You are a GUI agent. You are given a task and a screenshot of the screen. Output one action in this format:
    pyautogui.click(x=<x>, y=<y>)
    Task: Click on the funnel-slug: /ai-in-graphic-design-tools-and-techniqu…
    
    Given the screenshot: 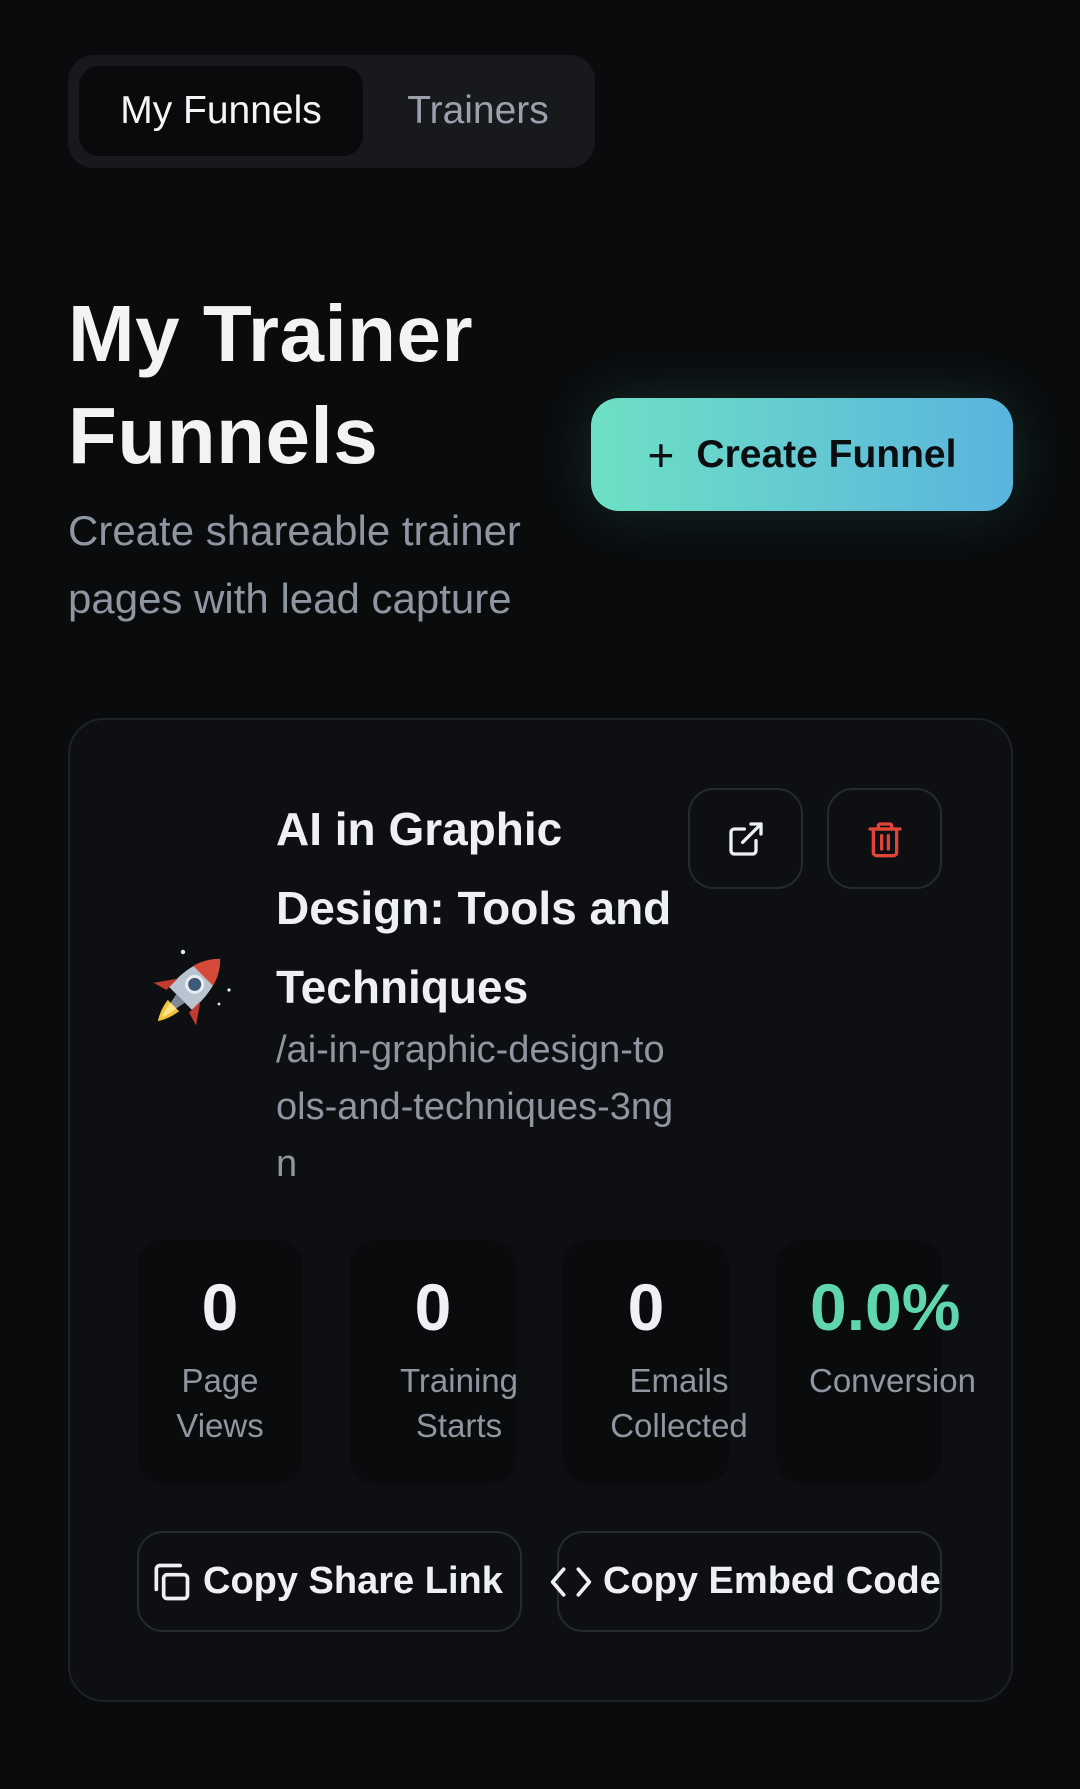 What is the action you would take?
    pyautogui.click(x=475, y=1107)
    